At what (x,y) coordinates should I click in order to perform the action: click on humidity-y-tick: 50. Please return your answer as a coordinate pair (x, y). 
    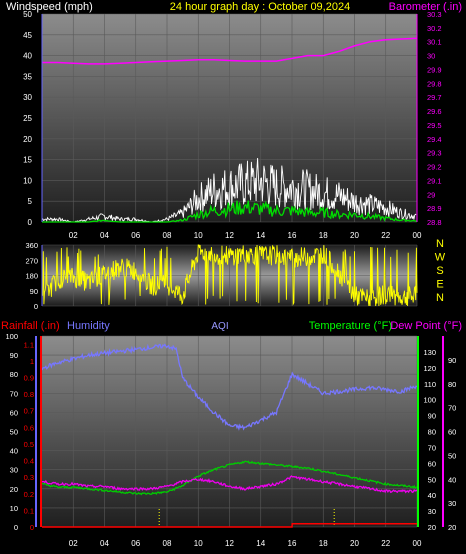
    Looking at the image, I should click on (14, 432).